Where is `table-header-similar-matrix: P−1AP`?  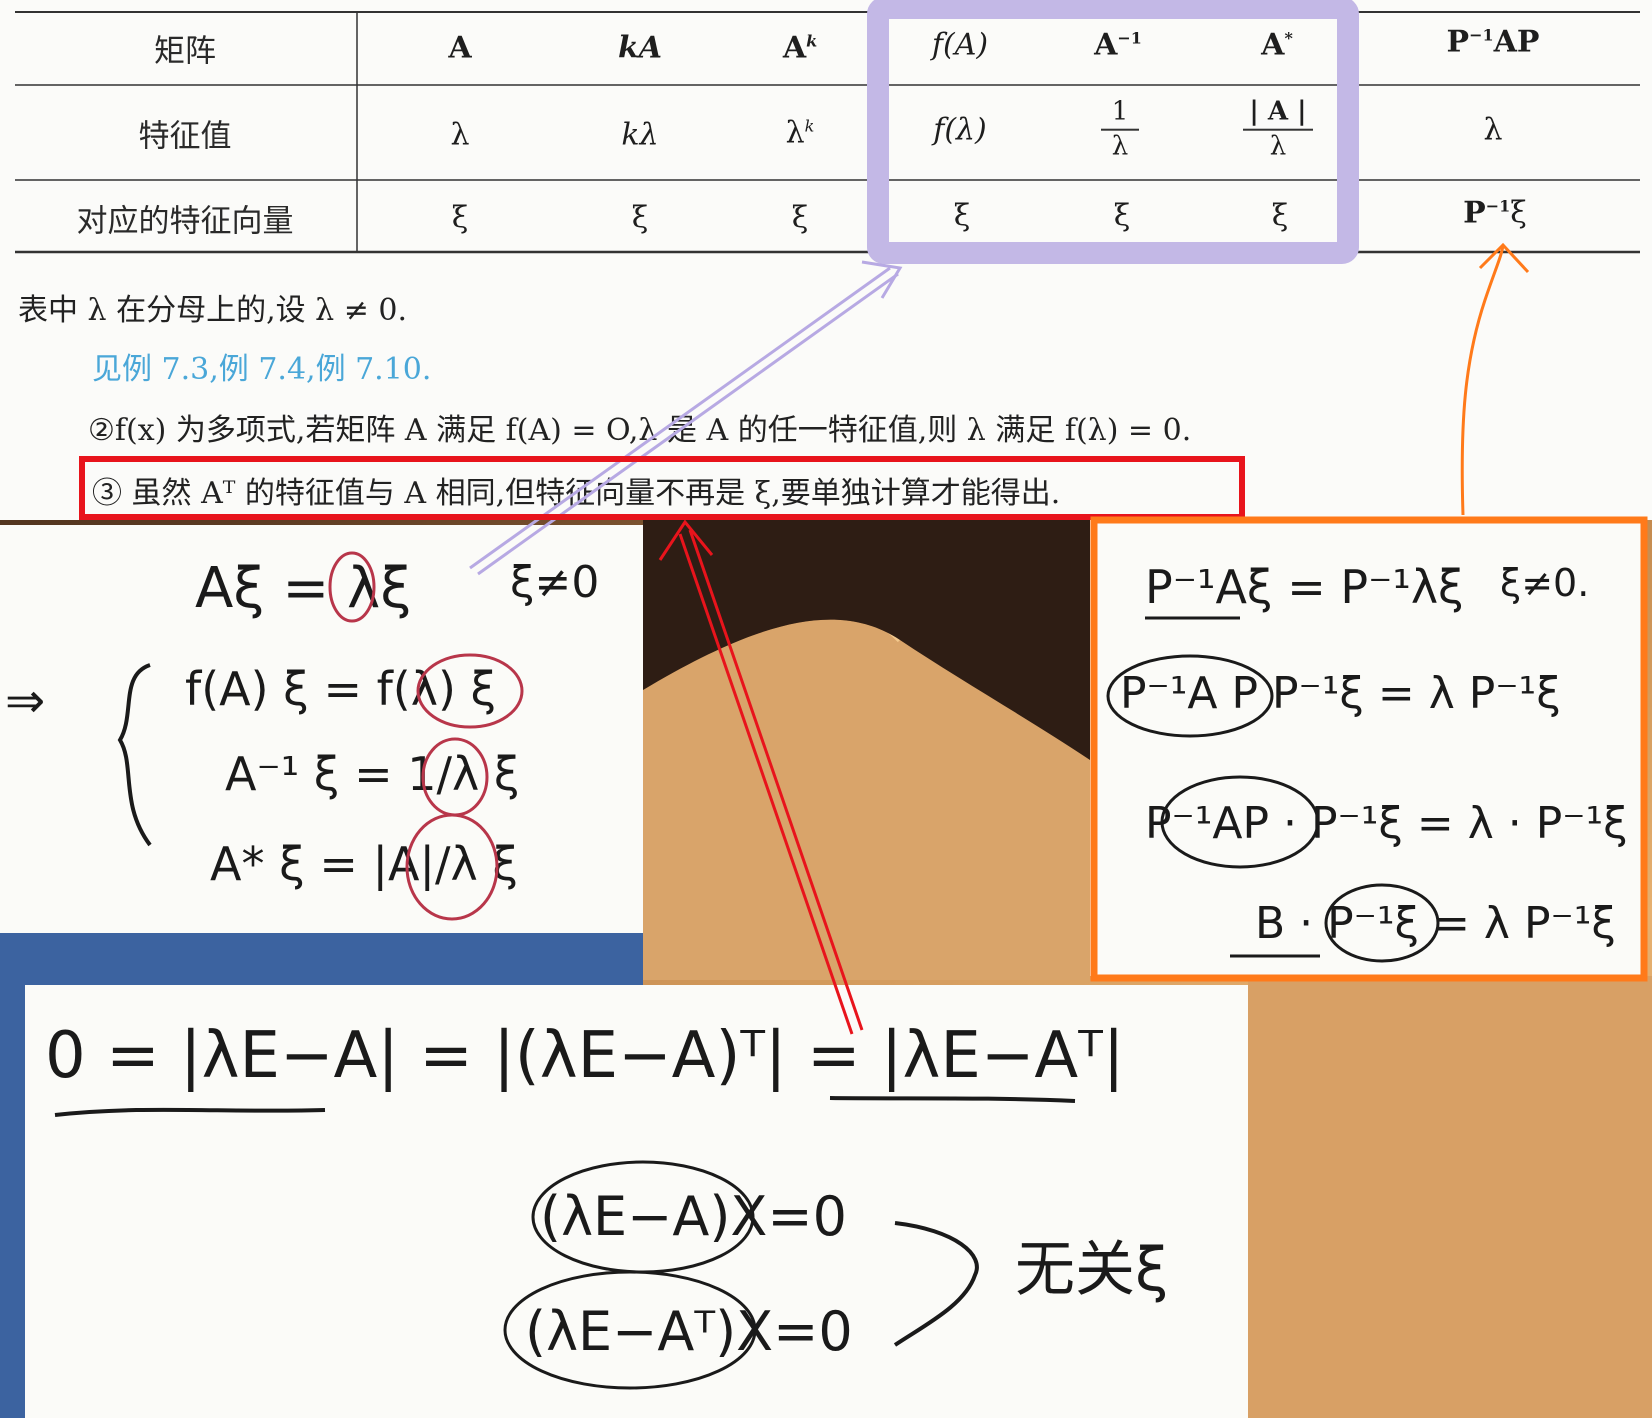
table-header-similar-matrix: P−1AP is located at coordinates (1493, 42).